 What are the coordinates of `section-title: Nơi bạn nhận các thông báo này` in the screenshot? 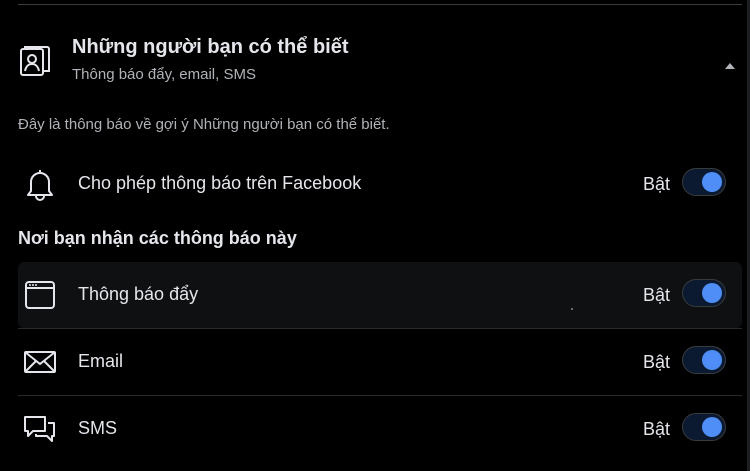 It's located at (157, 238).